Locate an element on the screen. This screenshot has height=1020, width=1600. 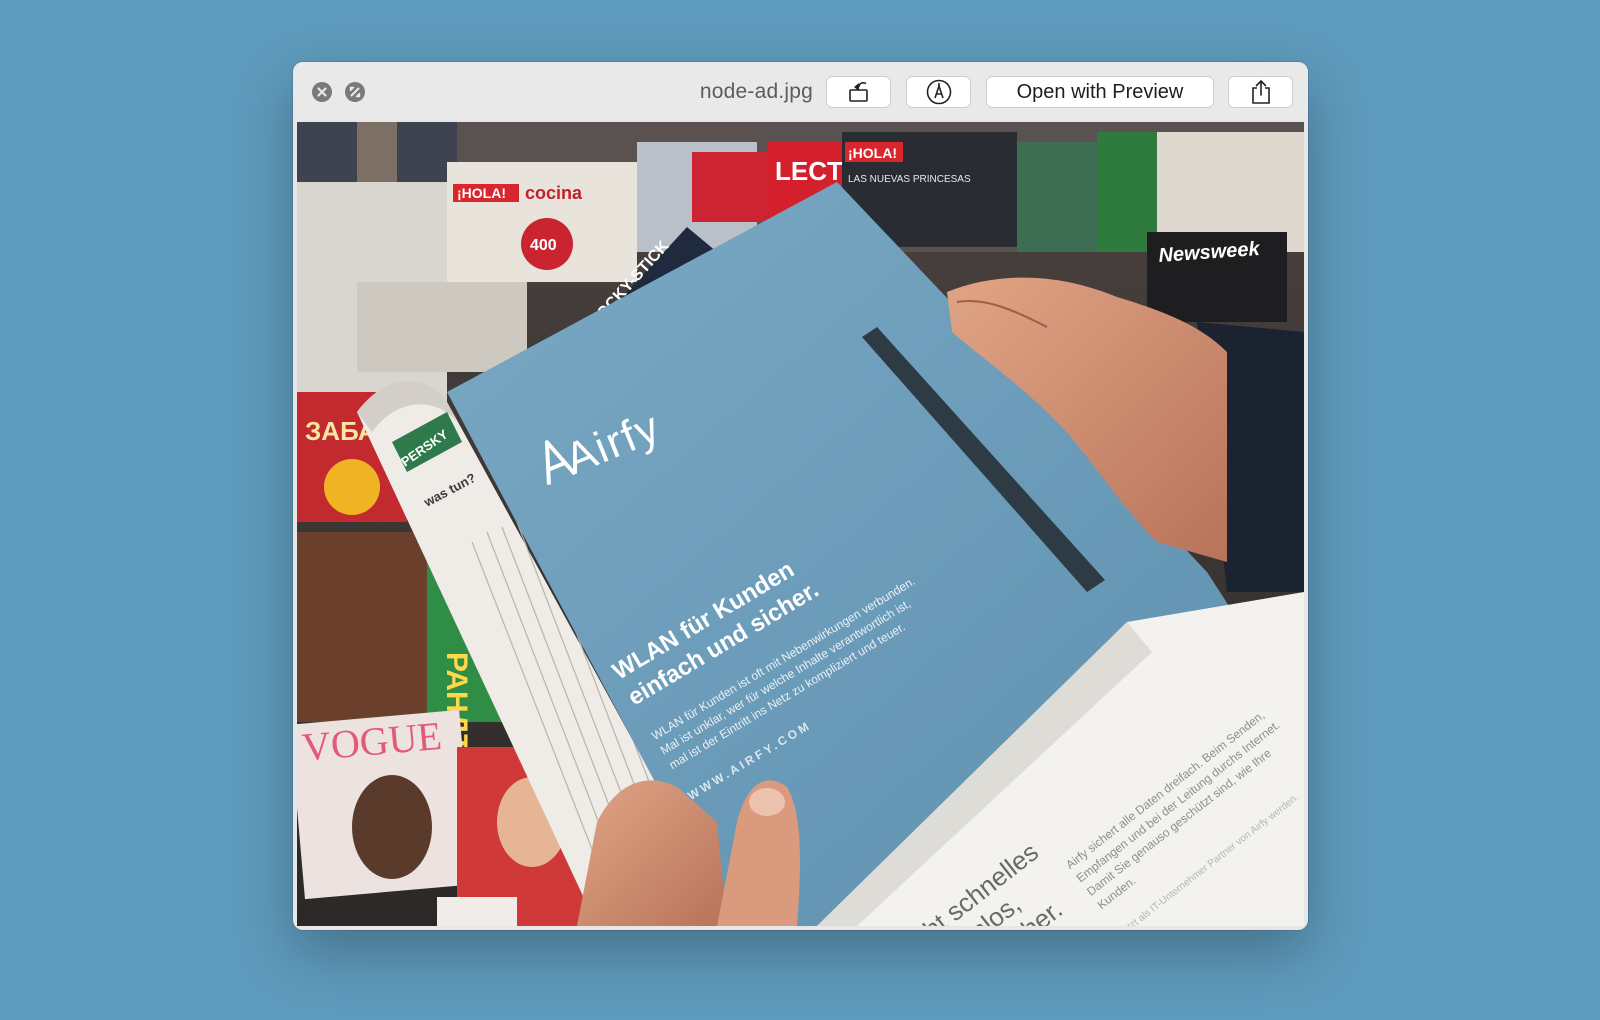
share-icon is located at coordinates (1260, 91).